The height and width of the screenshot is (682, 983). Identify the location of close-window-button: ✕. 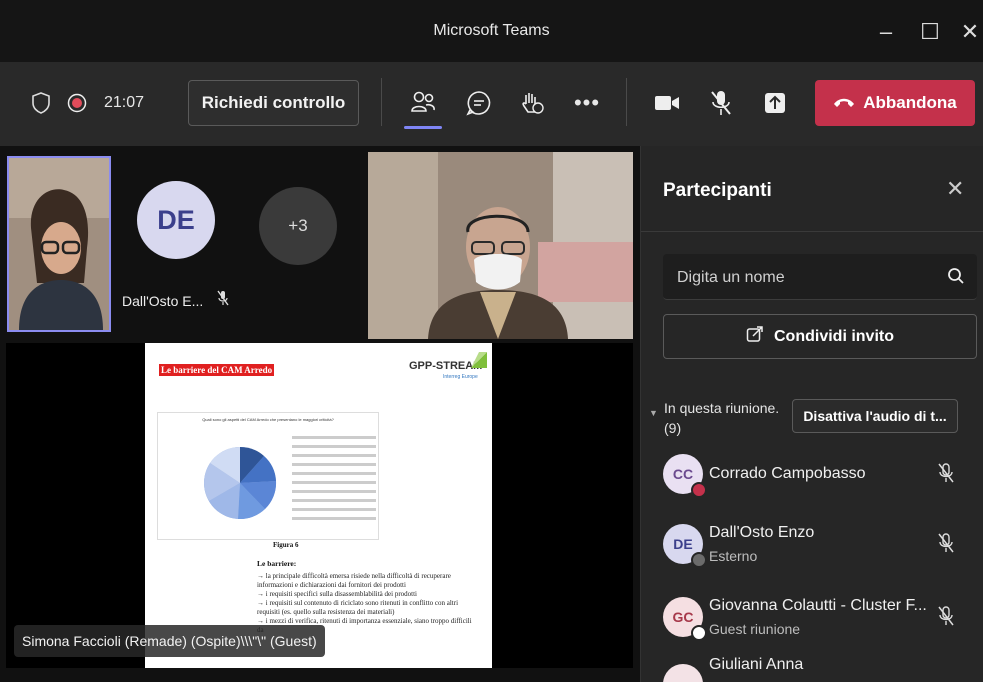
(966, 32).